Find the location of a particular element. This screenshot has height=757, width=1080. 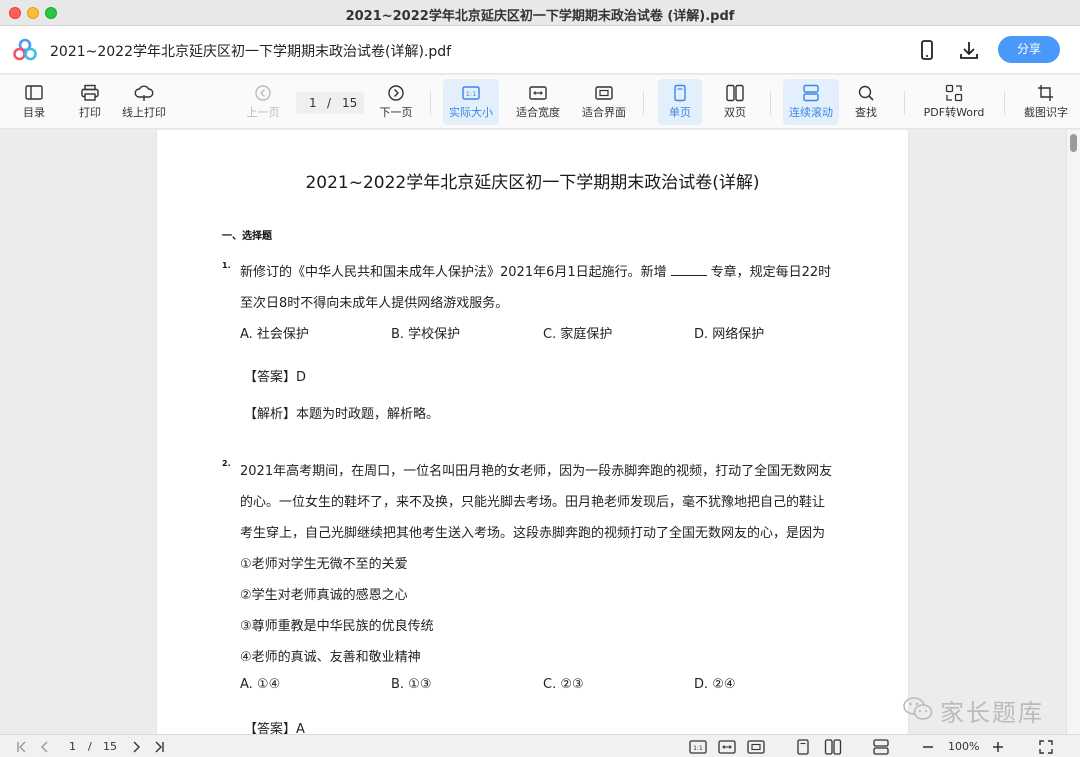

statement-1: ①老师对学生无微不至的关爱 is located at coordinates (324, 564).